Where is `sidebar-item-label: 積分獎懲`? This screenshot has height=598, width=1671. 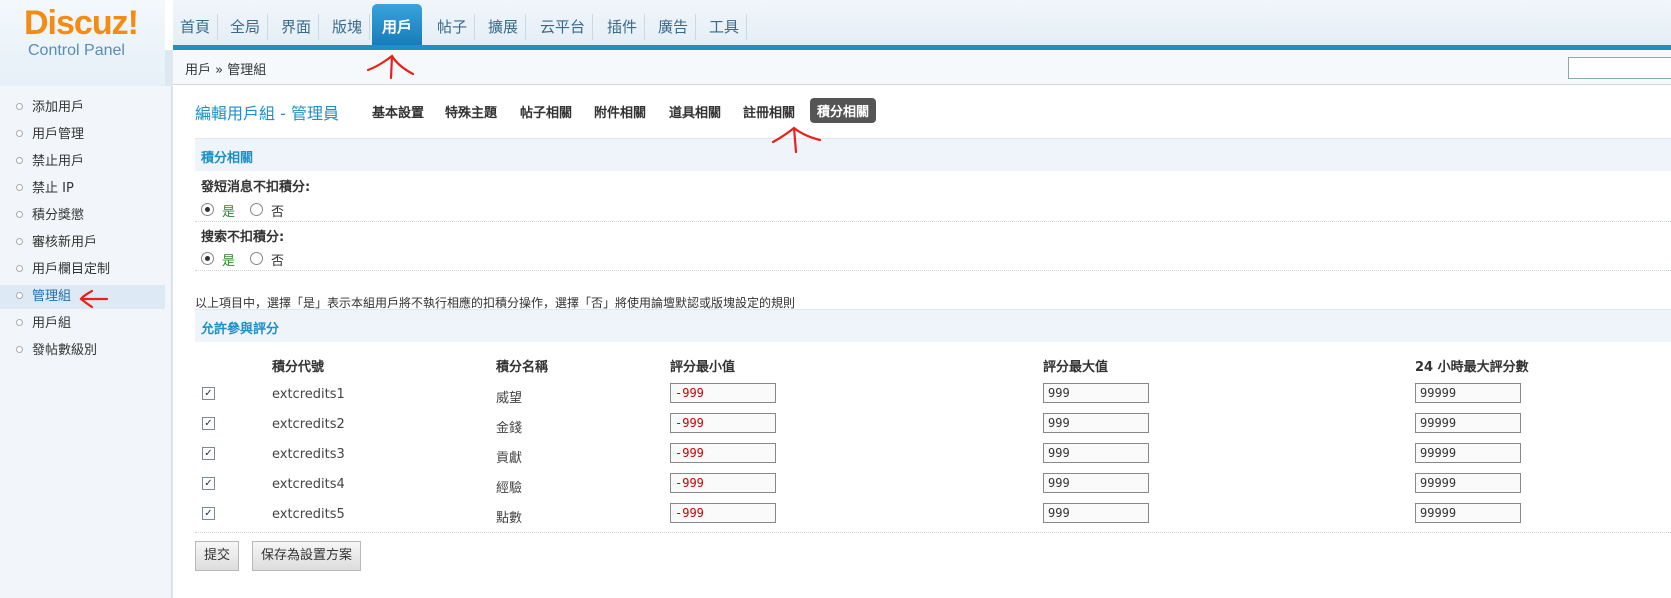 sidebar-item-label: 積分獎懲 is located at coordinates (58, 215).